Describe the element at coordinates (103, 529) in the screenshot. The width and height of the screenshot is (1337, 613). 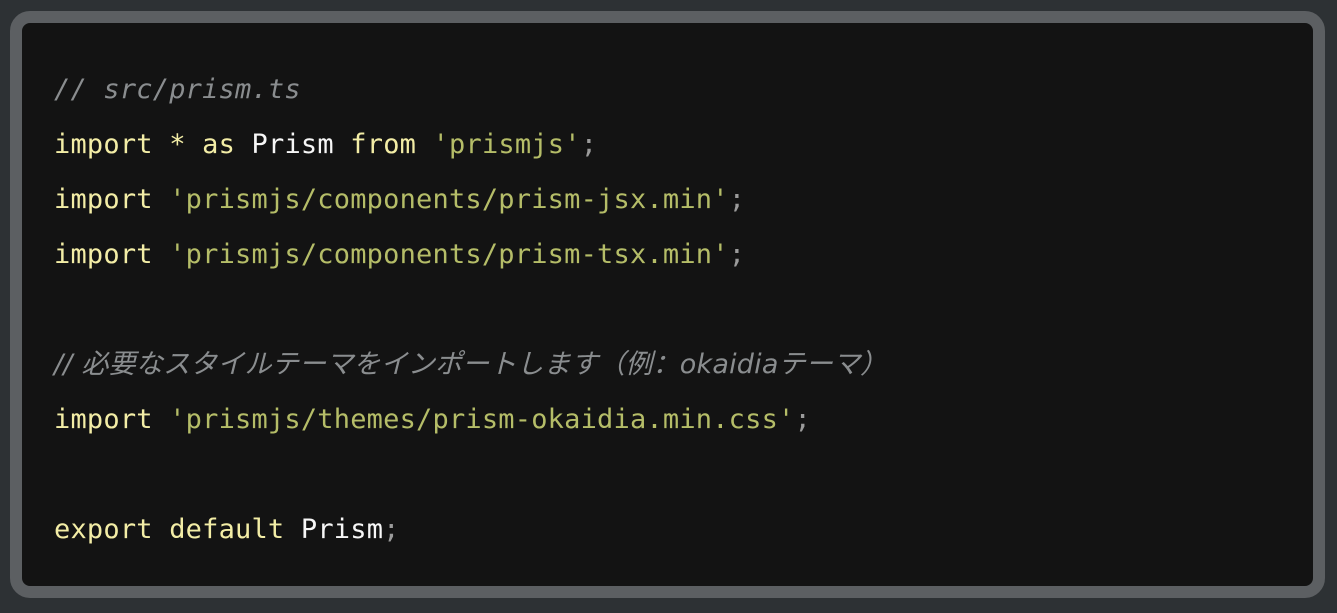
I see `code-token-keyword: export` at that location.